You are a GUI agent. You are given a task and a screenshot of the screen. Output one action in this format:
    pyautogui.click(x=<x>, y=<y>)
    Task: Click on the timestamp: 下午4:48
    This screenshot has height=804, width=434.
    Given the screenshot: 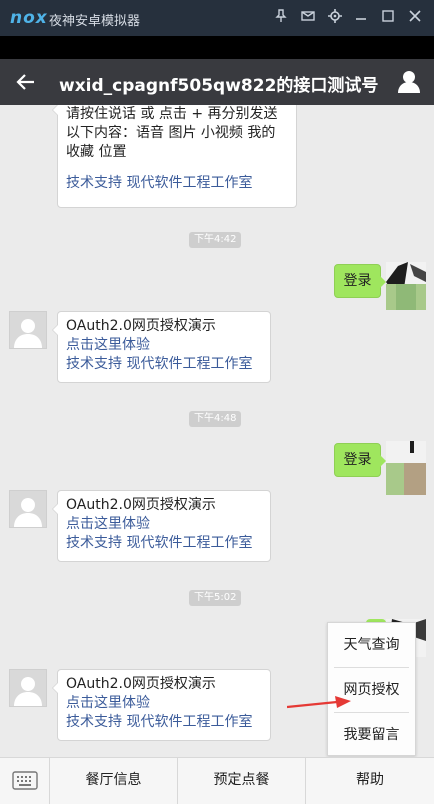 What is the action you would take?
    pyautogui.click(x=215, y=419)
    